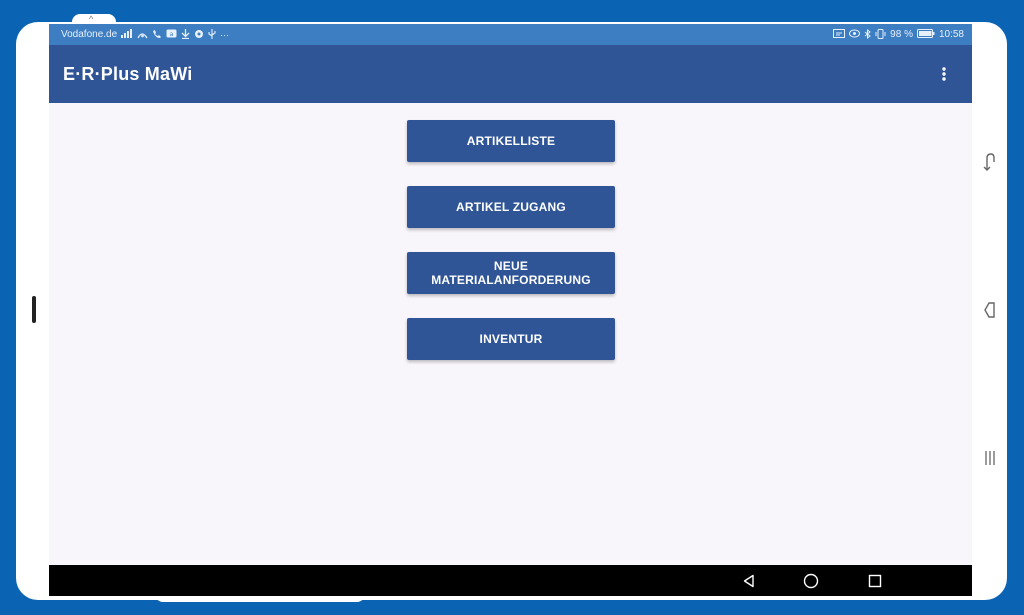 Image resolution: width=1024 pixels, height=615 pixels. What do you see at coordinates (990, 310) in the screenshot?
I see `side-back-icon` at bounding box center [990, 310].